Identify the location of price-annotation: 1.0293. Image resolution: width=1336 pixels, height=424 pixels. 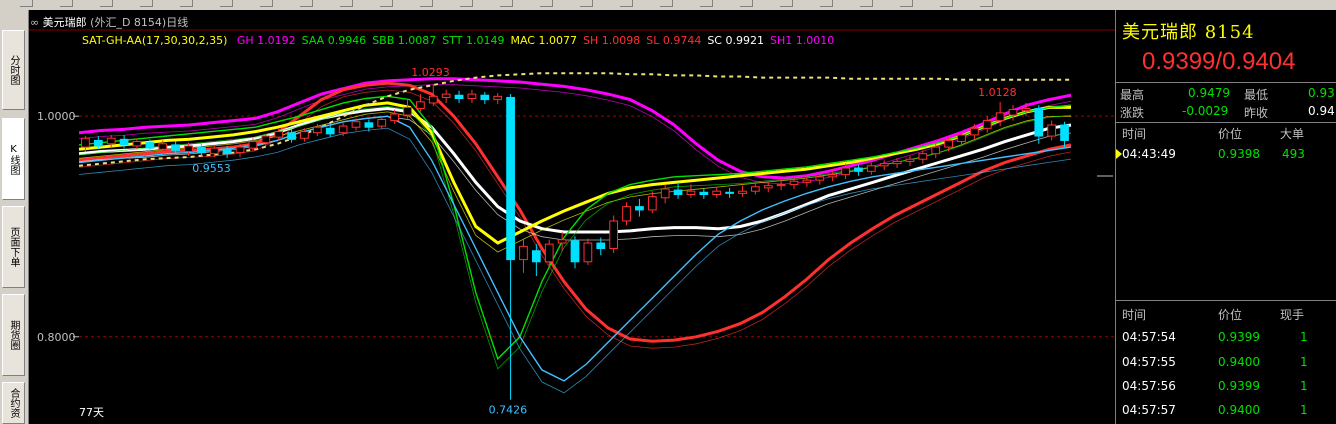
(430, 72).